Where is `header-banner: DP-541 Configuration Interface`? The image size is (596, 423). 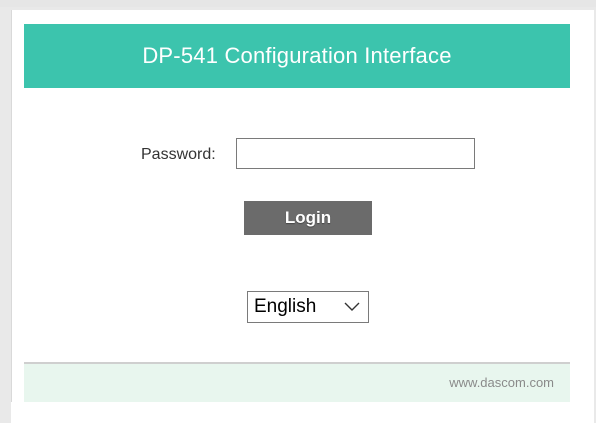
header-banner: DP-541 Configuration Interface is located at coordinates (297, 56).